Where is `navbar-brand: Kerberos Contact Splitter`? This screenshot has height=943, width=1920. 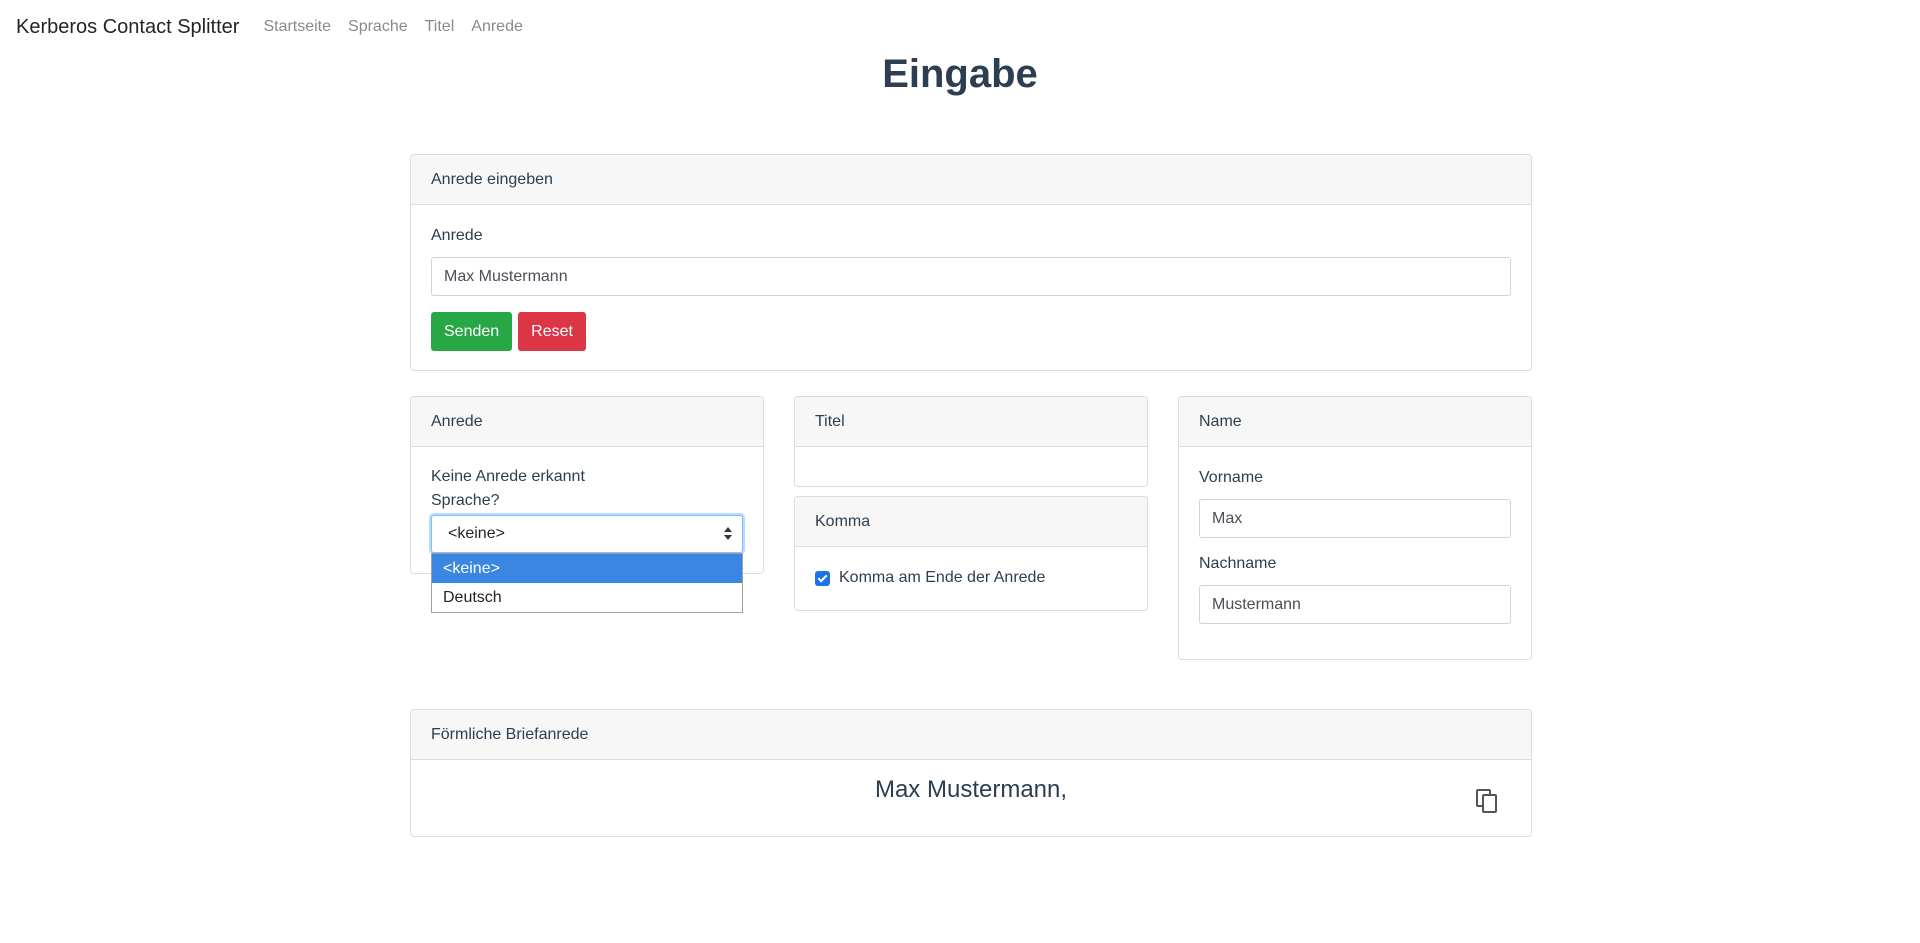
navbar-brand: Kerberos Contact Splitter is located at coordinates (127, 27).